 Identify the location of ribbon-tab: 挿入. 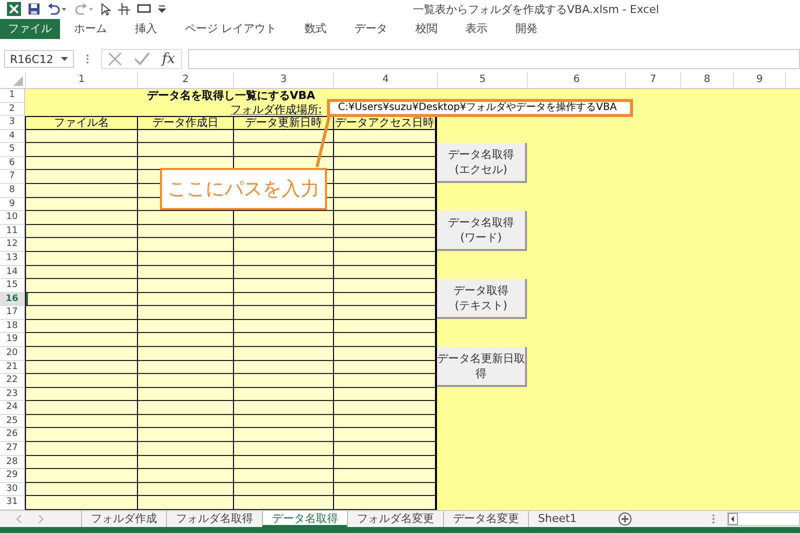
(146, 29).